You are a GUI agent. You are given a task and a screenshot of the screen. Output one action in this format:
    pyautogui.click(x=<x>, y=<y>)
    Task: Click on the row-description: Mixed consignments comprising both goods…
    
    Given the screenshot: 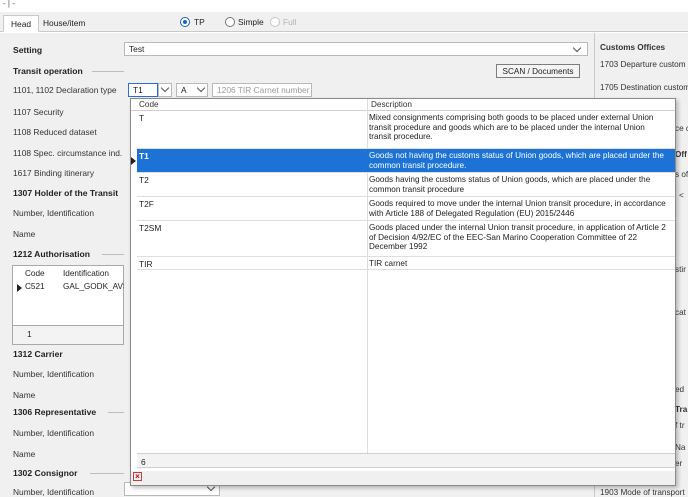 What is the action you would take?
    pyautogui.click(x=511, y=127)
    